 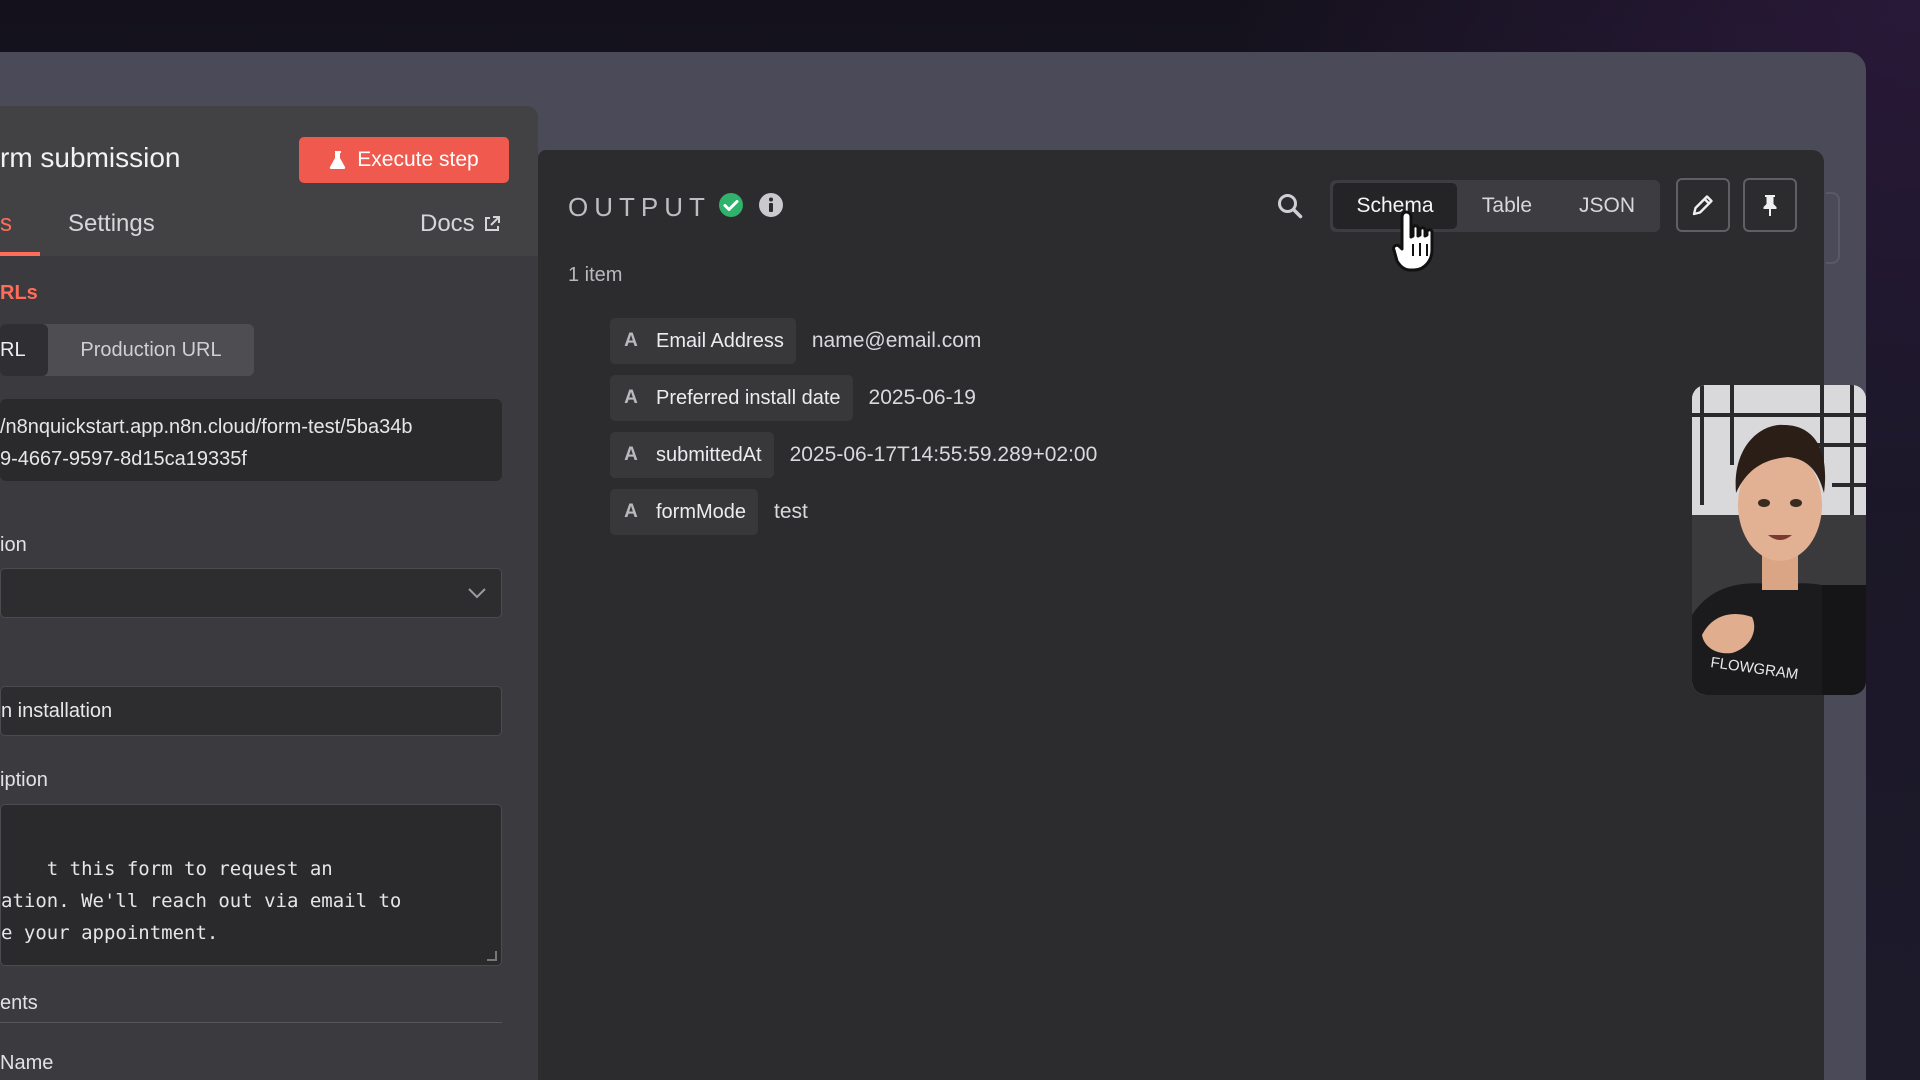 I want to click on pin-data-button, so click(x=1770, y=205).